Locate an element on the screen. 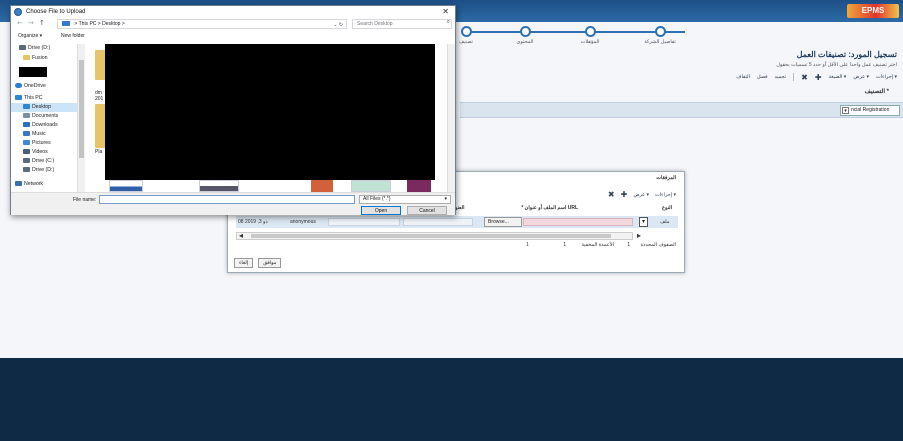  nav-onedrive: OneDrive is located at coordinates (44, 86).